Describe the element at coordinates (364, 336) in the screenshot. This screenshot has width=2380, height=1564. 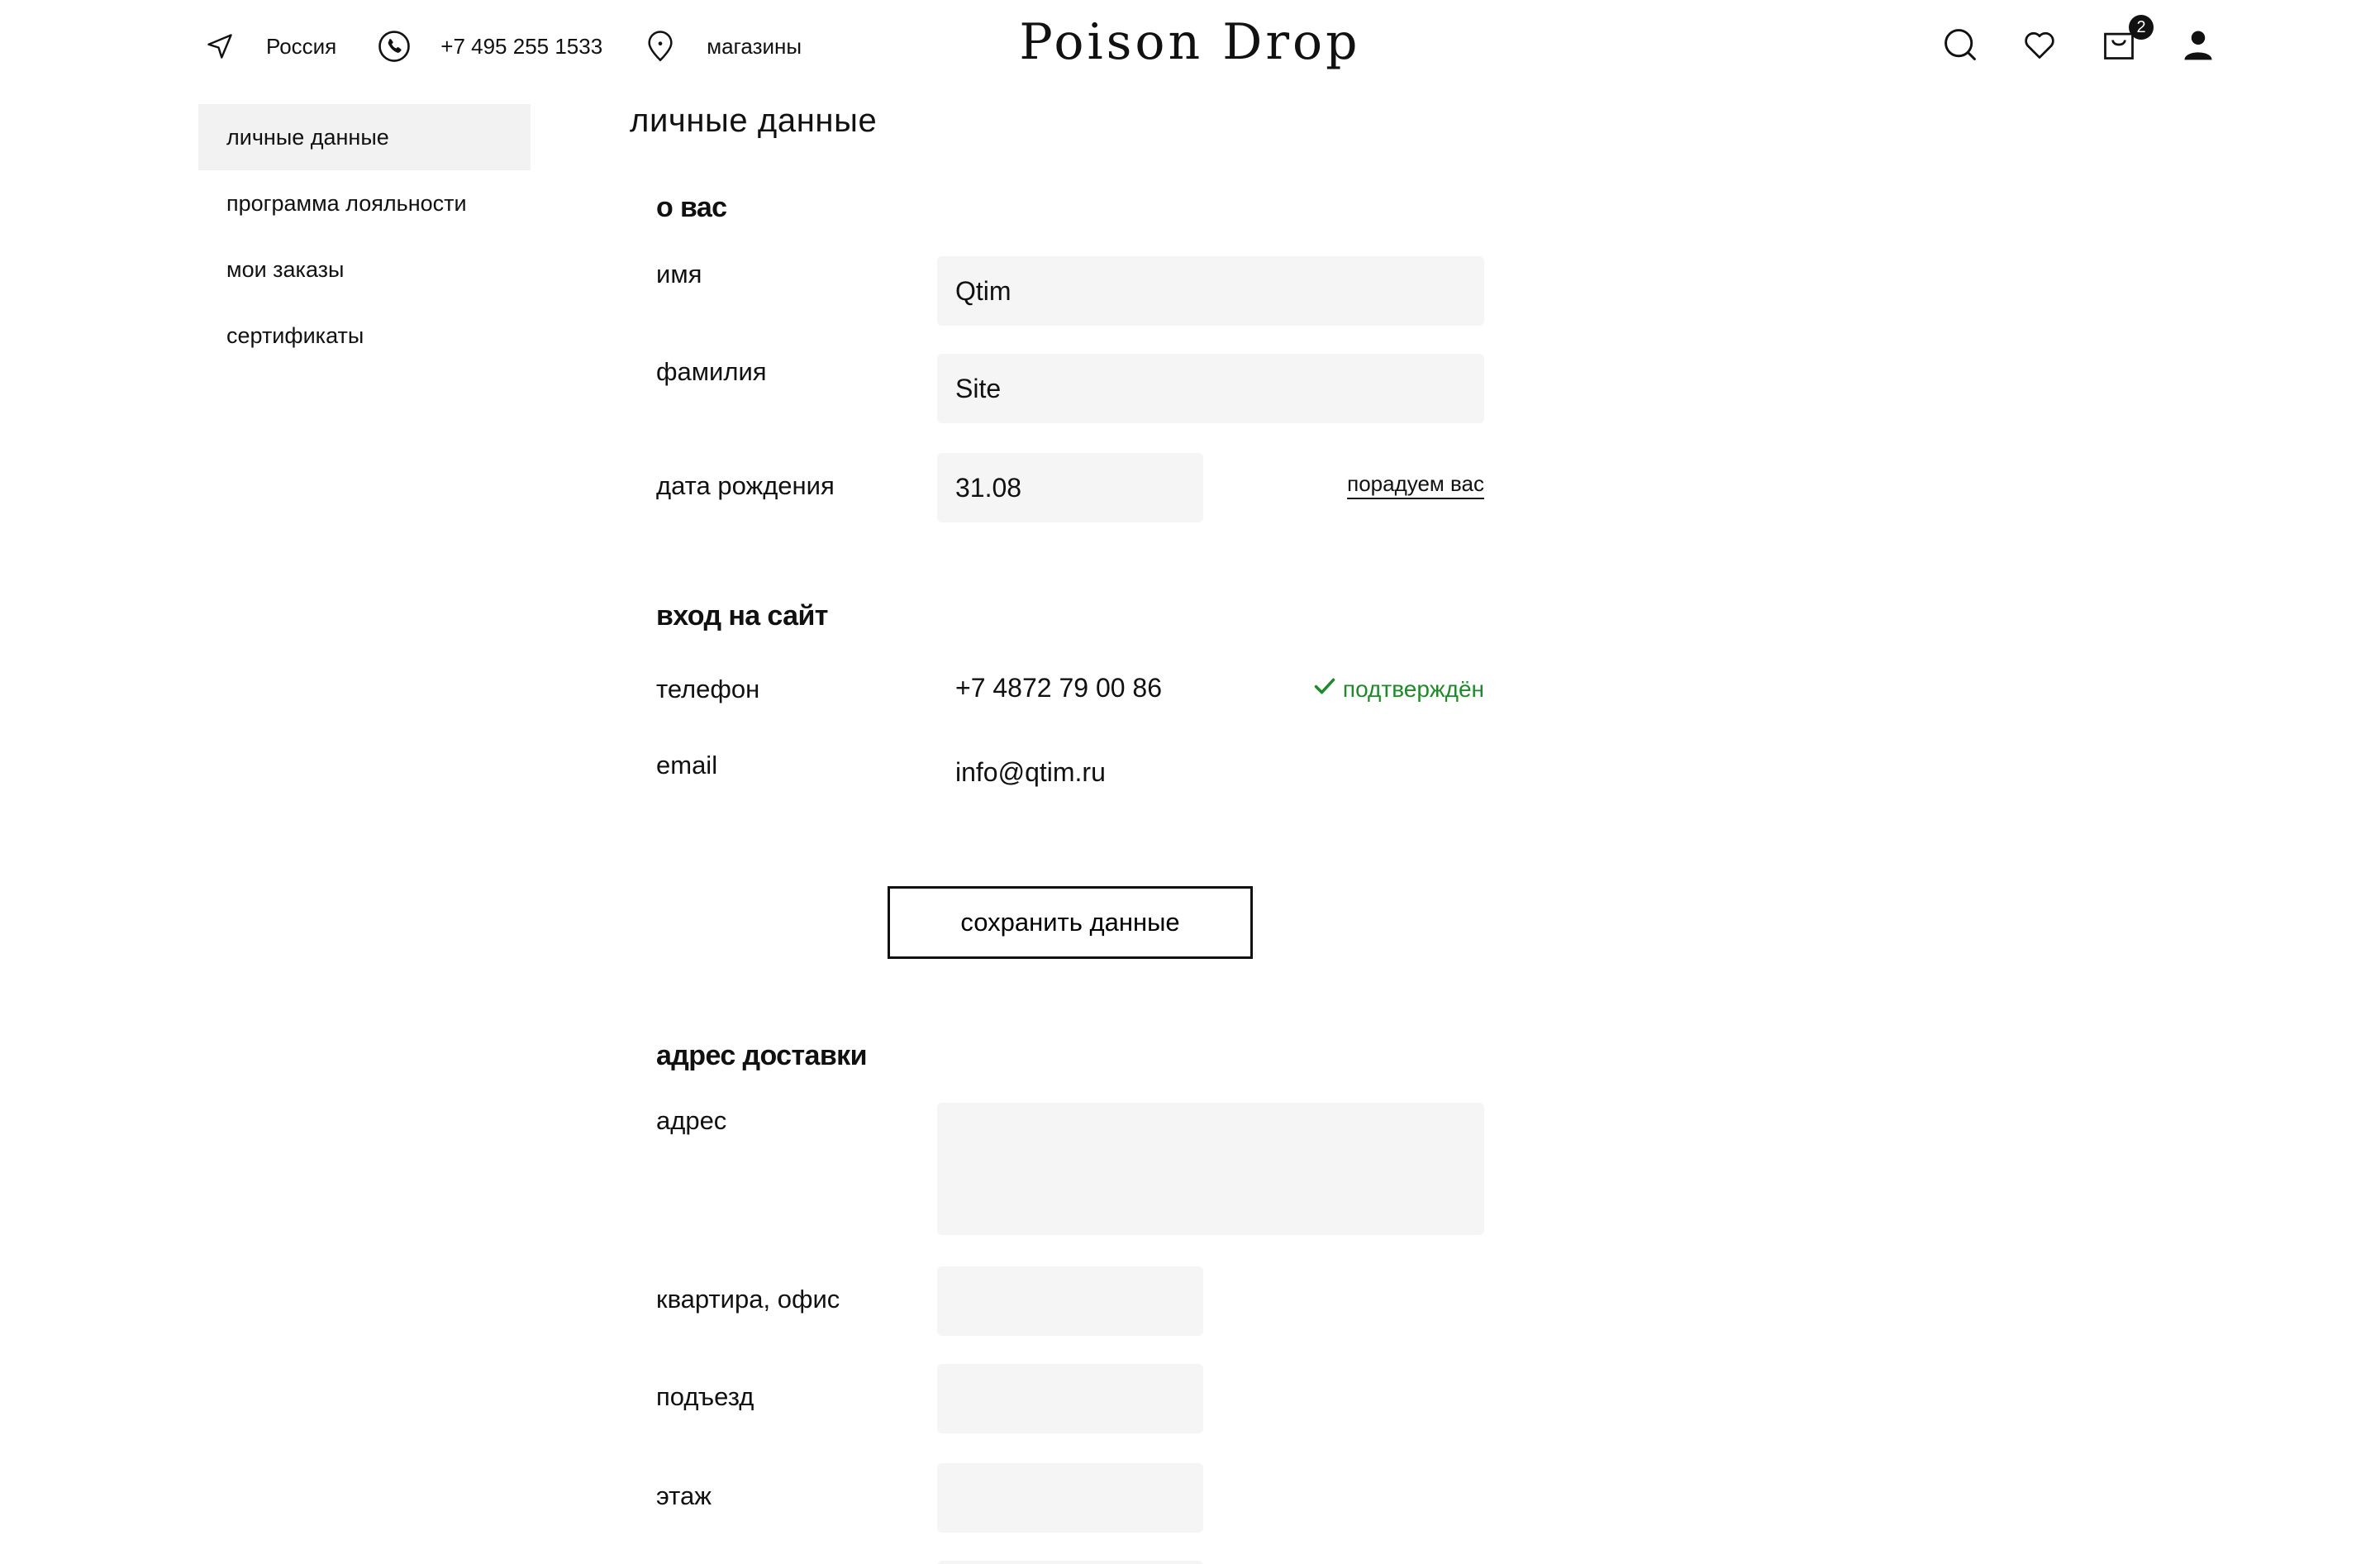
I see `sidebar-item-certificates: сертификаты` at that location.